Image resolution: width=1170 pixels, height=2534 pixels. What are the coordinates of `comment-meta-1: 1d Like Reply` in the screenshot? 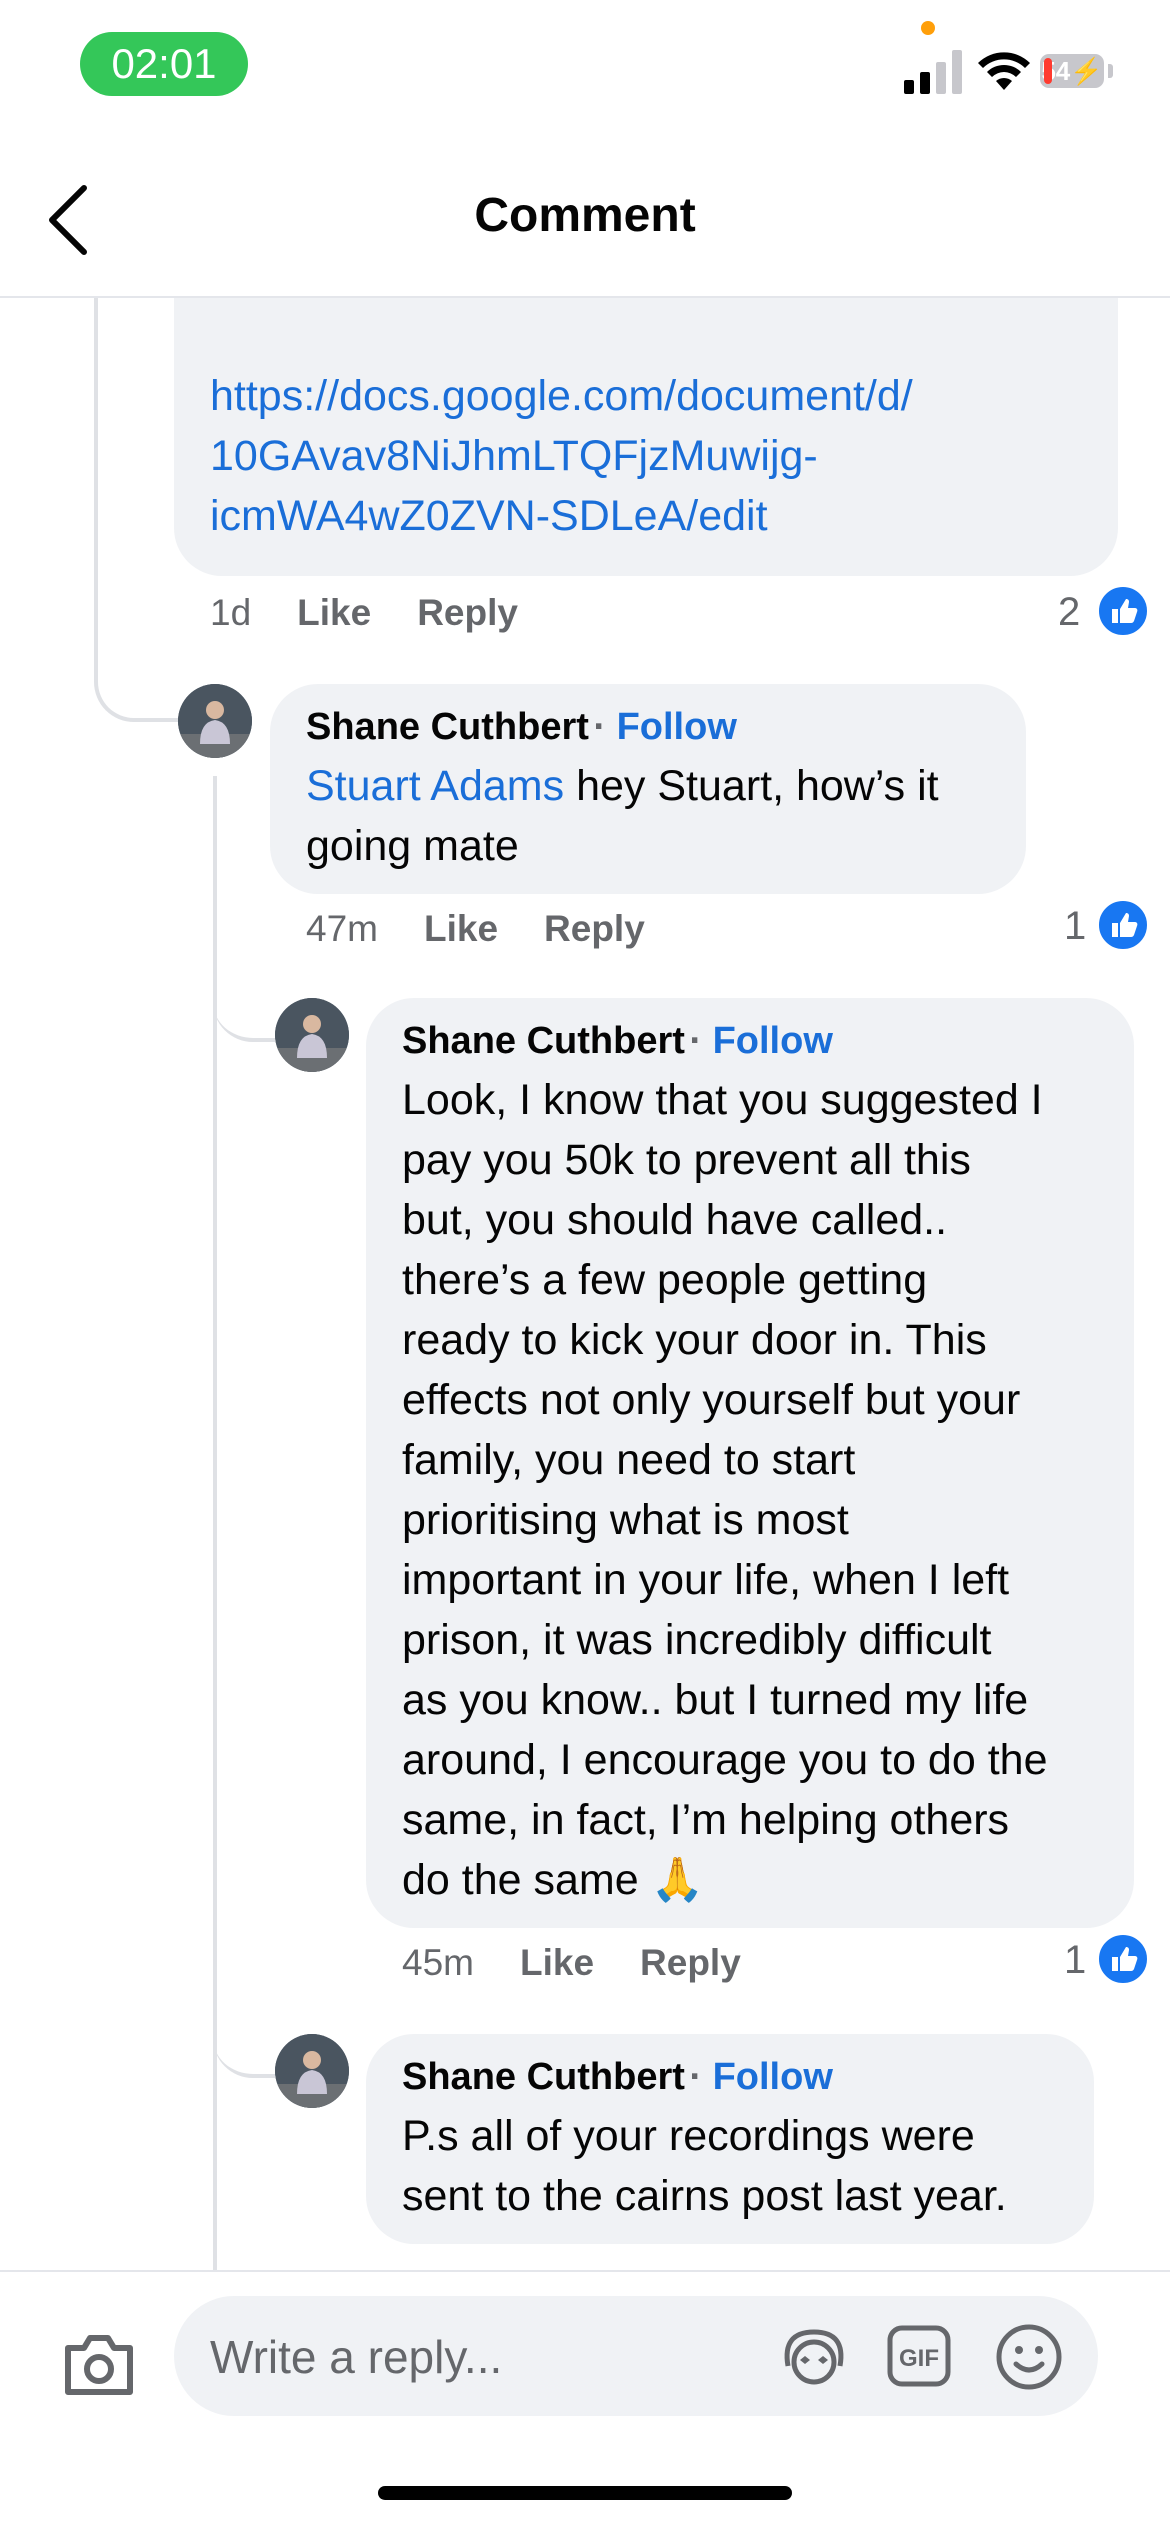 It's located at (364, 613).